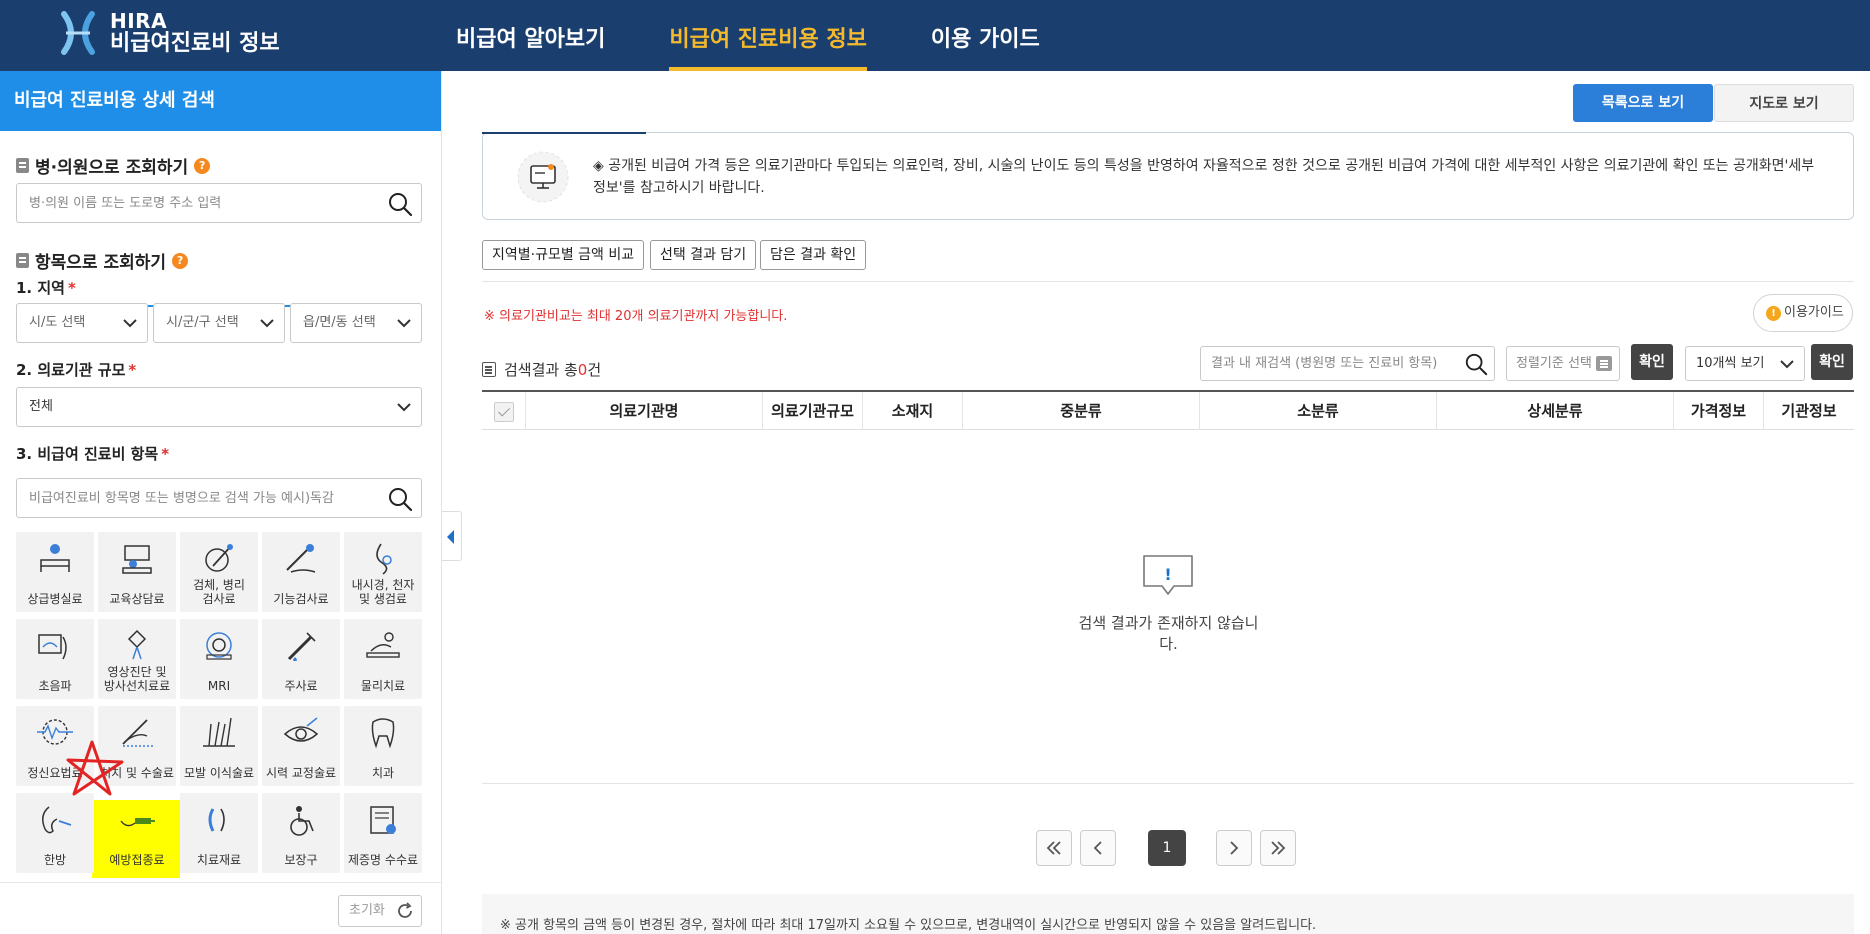  Describe the element at coordinates (301, 572) in the screenshot. I see `category-function-test: 기능검사료` at that location.